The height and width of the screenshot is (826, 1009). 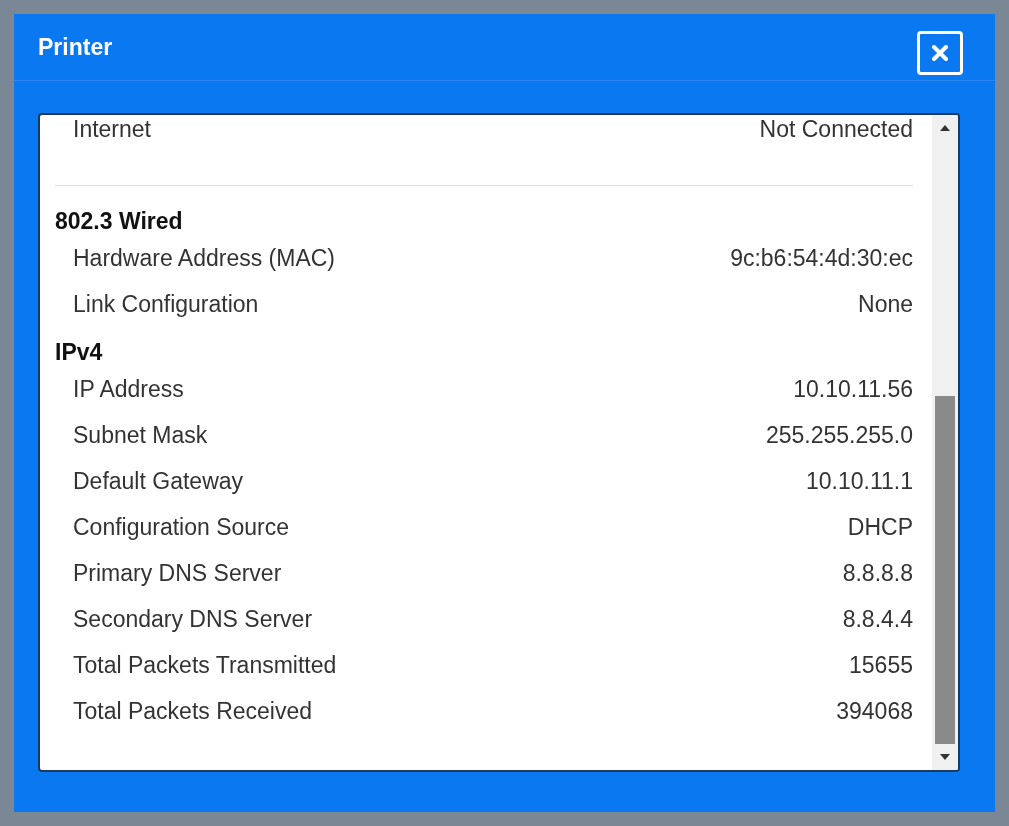 I want to click on field-label: Total Packets Received, so click(x=193, y=711).